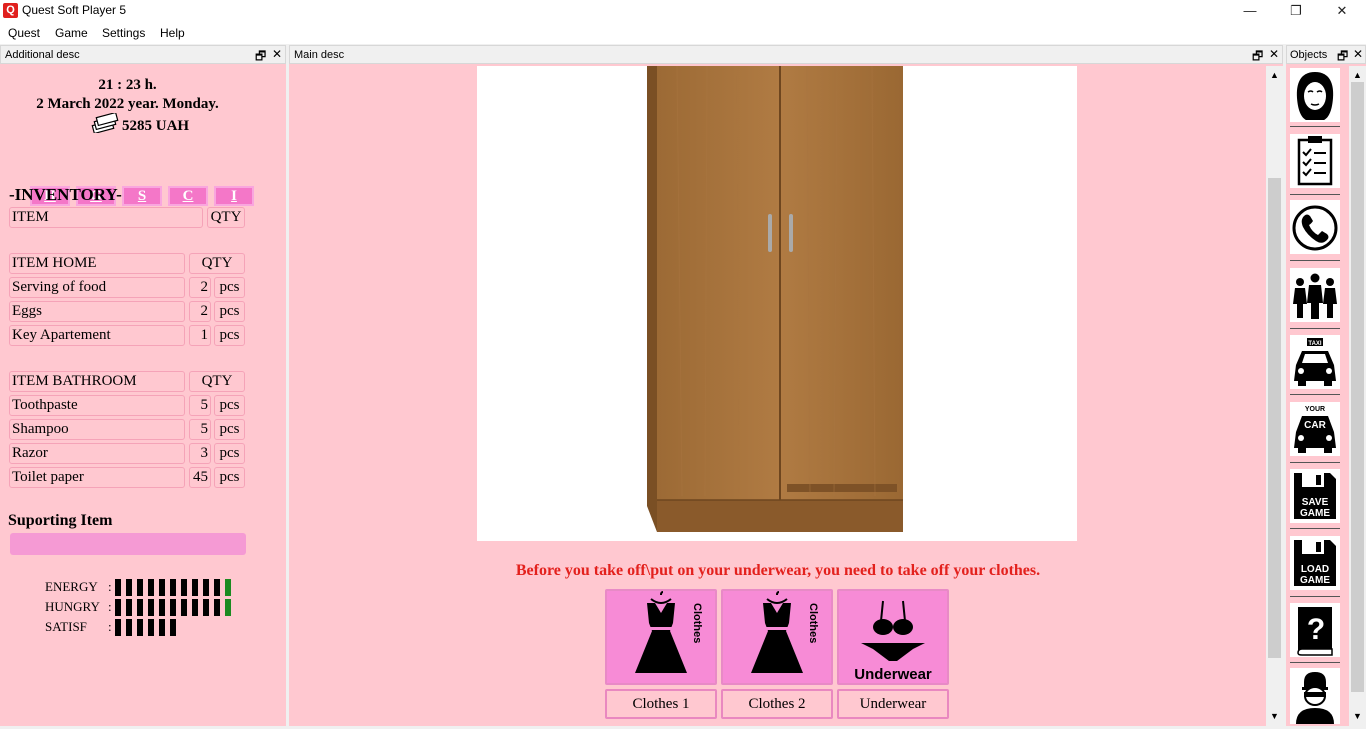 Image resolution: width=1366 pixels, height=729 pixels. Describe the element at coordinates (217, 381) in the screenshot. I see `bathroom-qty-header: QTY` at that location.